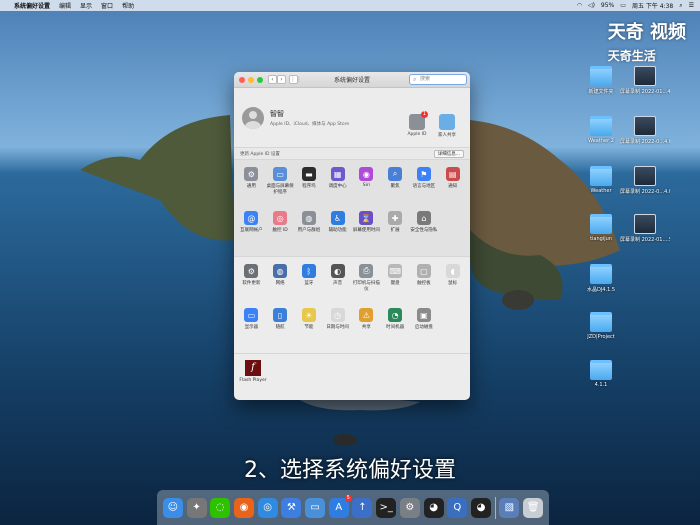 This screenshot has width=700, height=525. Describe the element at coordinates (424, 186) in the screenshot. I see `pane-language: ⚑ 语言与地区` at that location.